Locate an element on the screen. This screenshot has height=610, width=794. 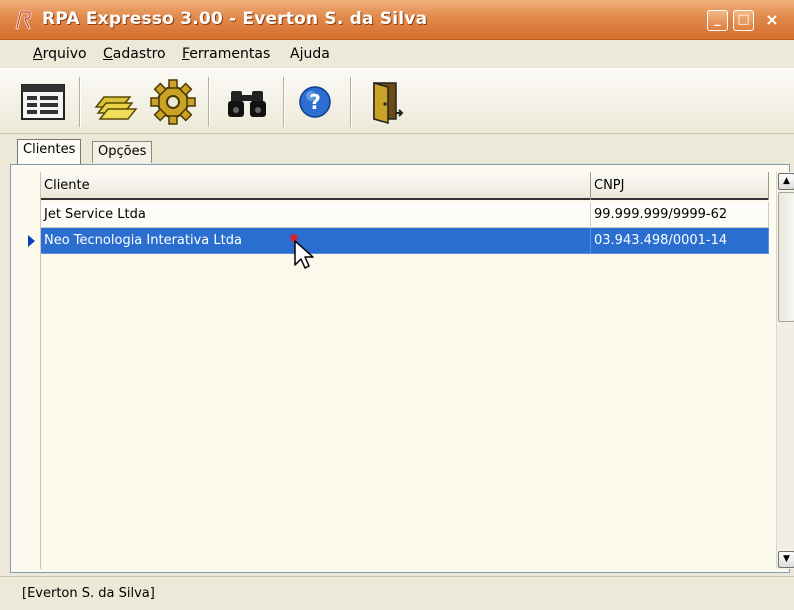
binoculars-icon is located at coordinates (247, 102).